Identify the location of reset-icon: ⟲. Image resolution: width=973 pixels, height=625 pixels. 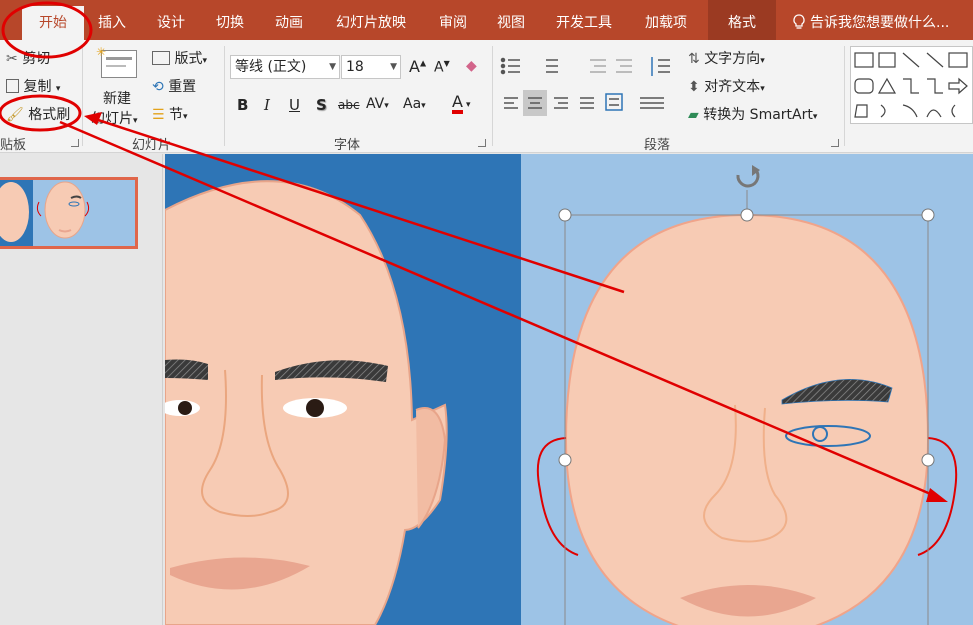
(158, 87).